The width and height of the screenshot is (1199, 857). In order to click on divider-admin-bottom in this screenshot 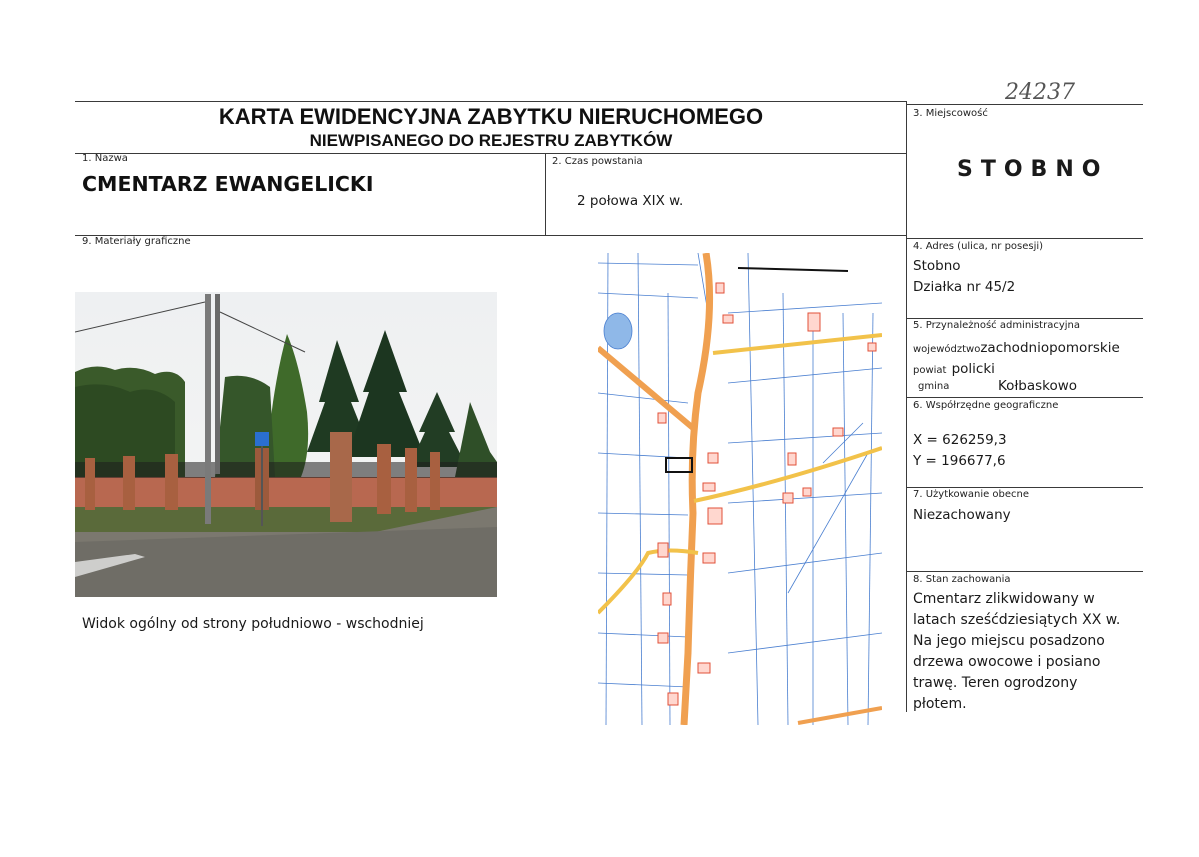, I will do `click(1025, 397)`.